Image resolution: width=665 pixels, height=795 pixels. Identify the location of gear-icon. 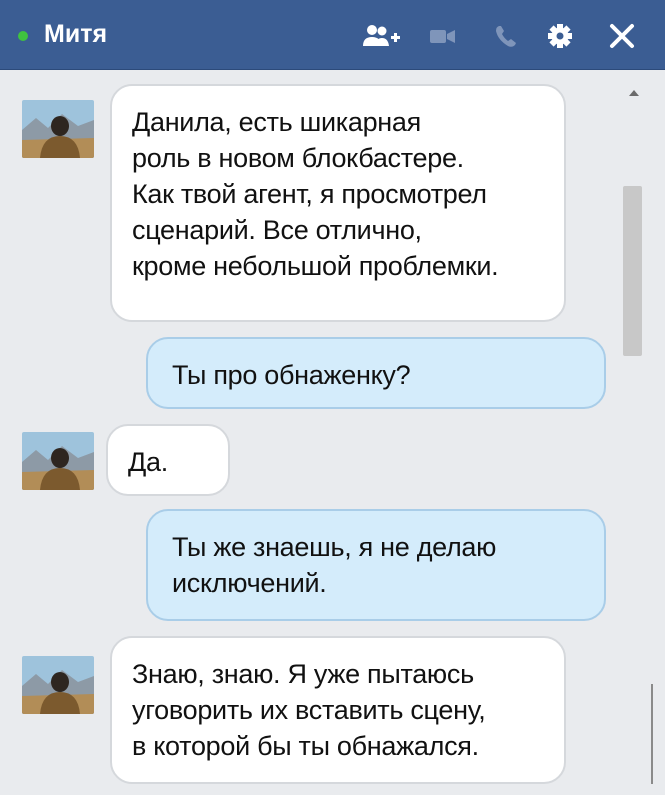
(560, 36).